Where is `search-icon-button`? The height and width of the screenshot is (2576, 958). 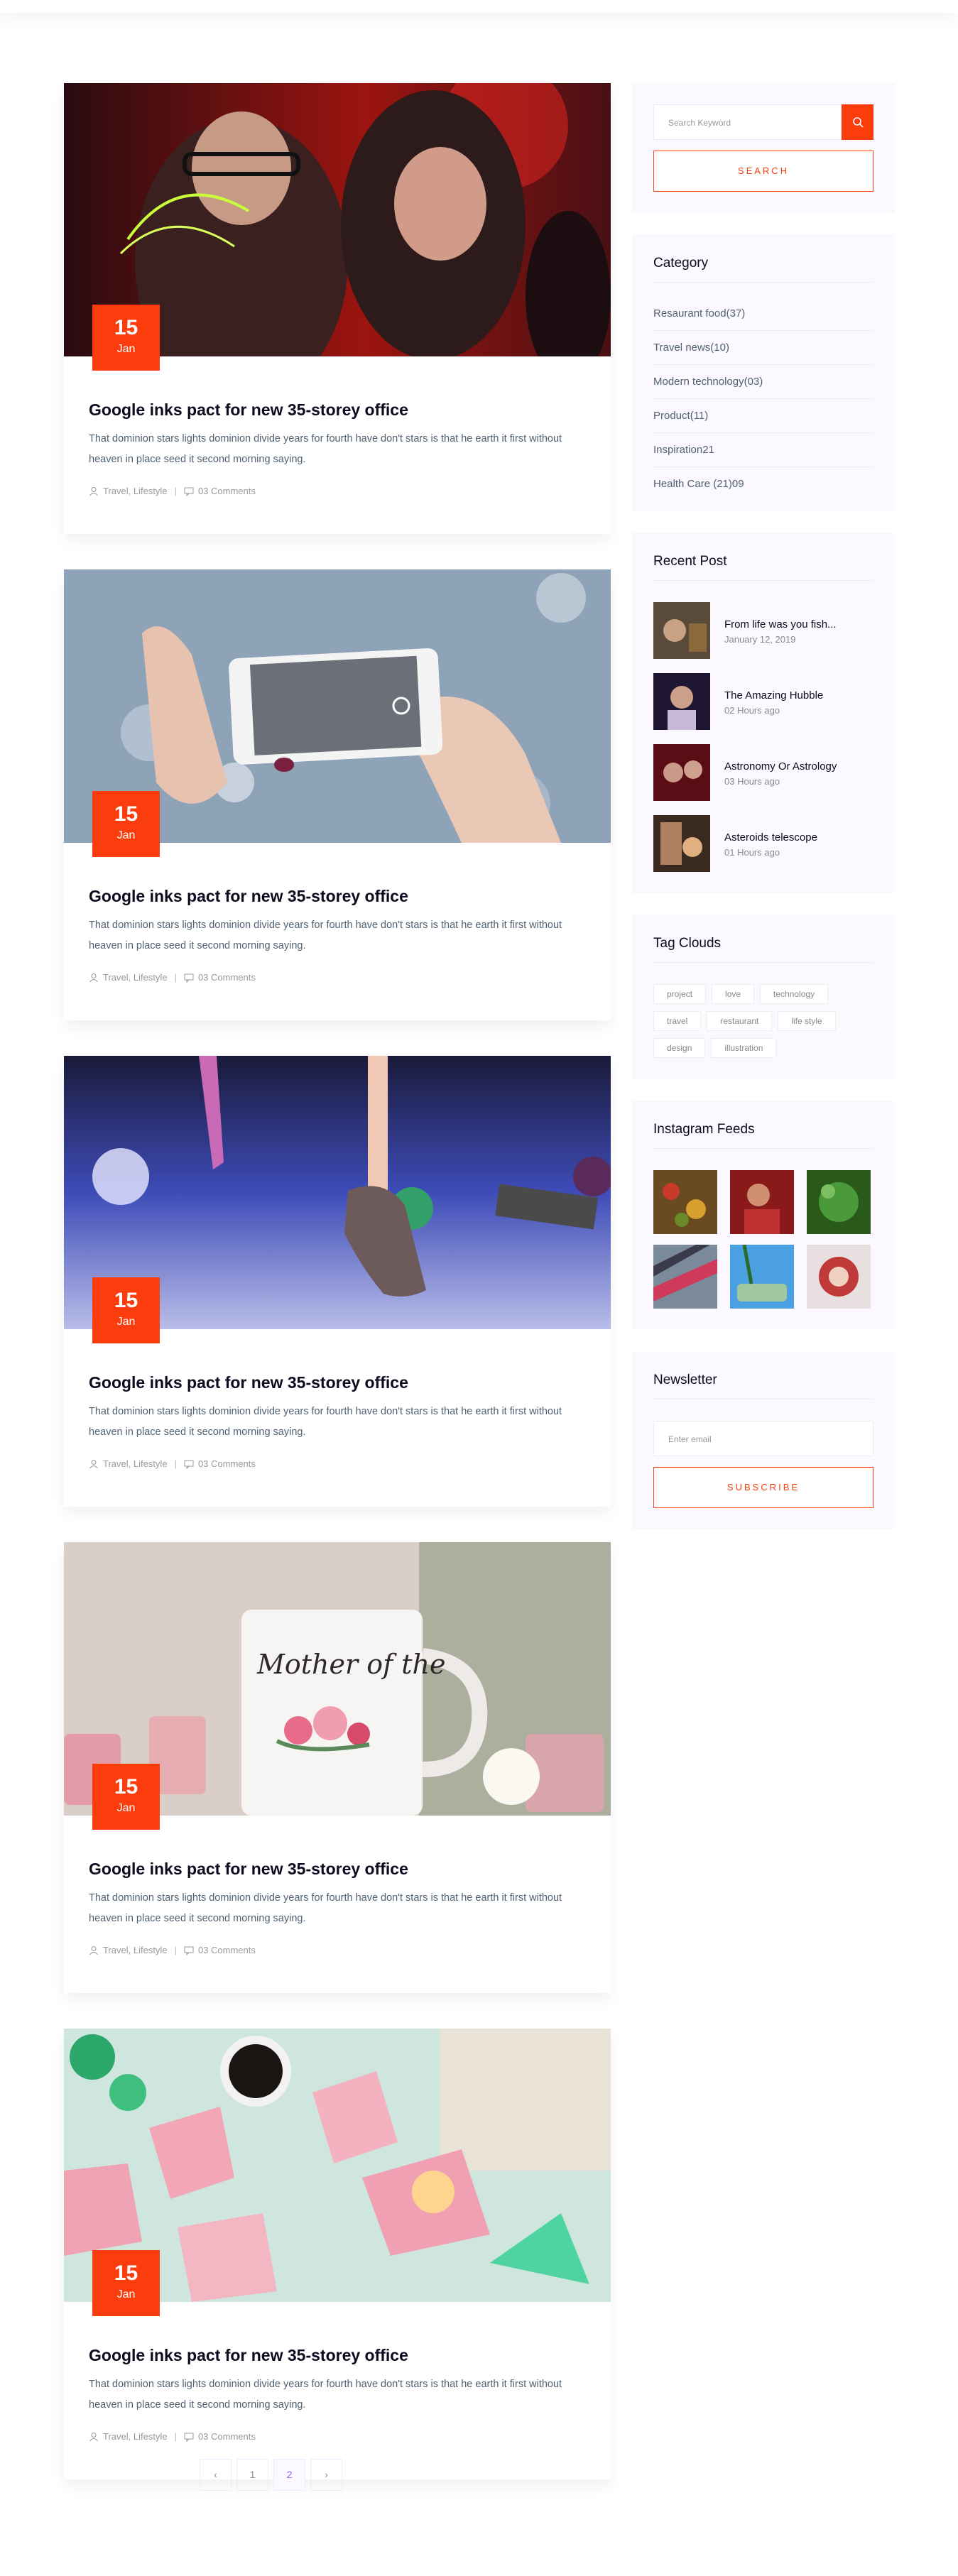 search-icon-button is located at coordinates (857, 122).